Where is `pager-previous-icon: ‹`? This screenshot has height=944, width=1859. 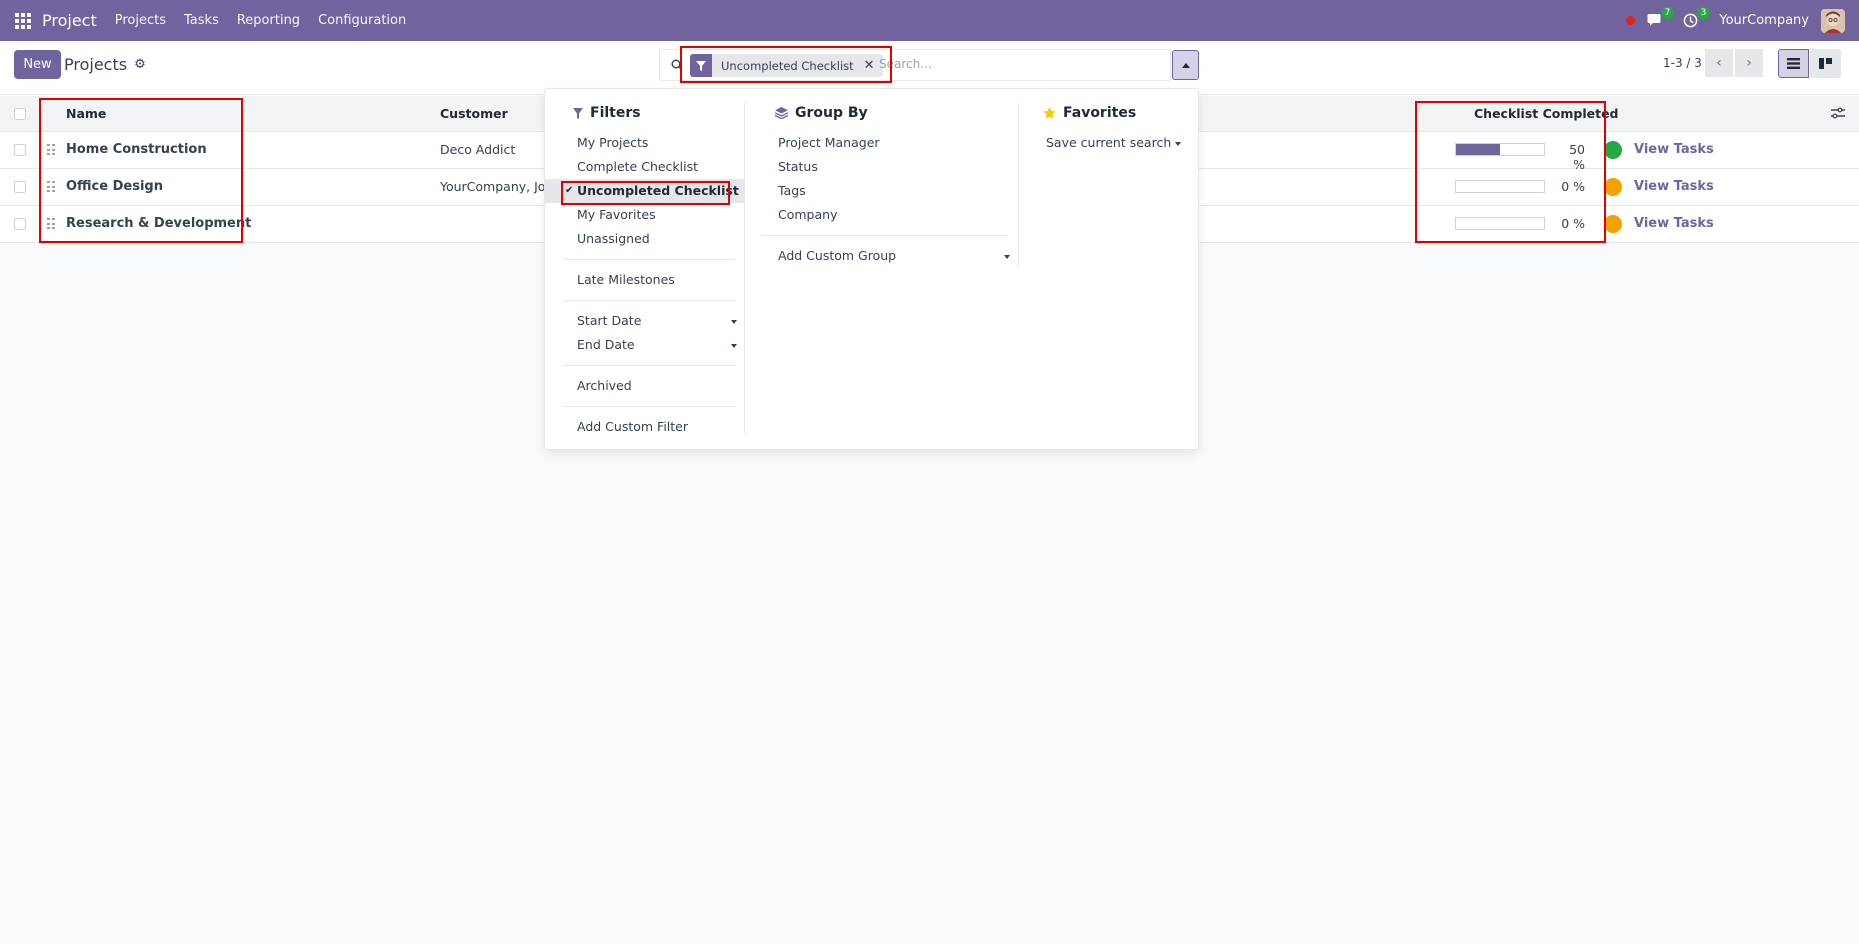 pager-previous-icon: ‹ is located at coordinates (1719, 63).